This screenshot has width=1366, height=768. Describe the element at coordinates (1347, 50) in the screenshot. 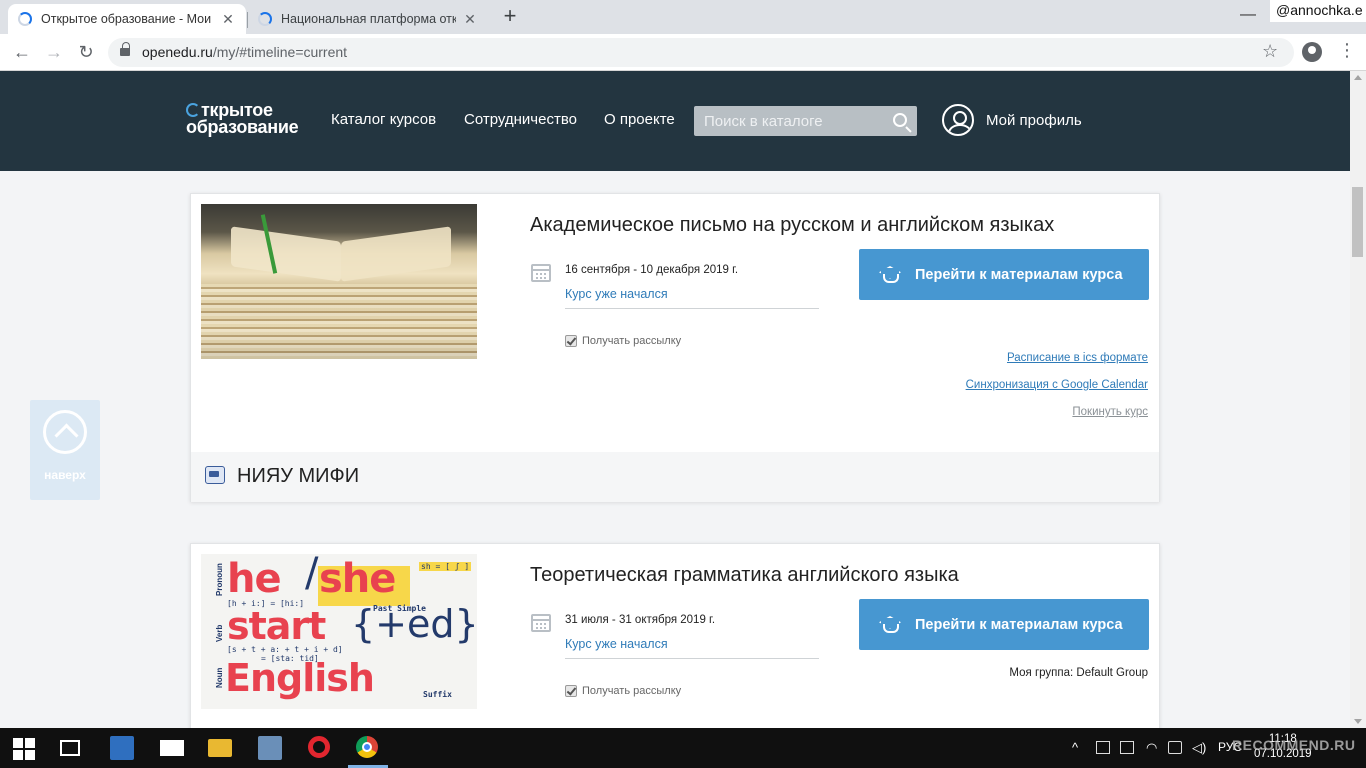

I see `browser-menu-icon: ⋮` at that location.